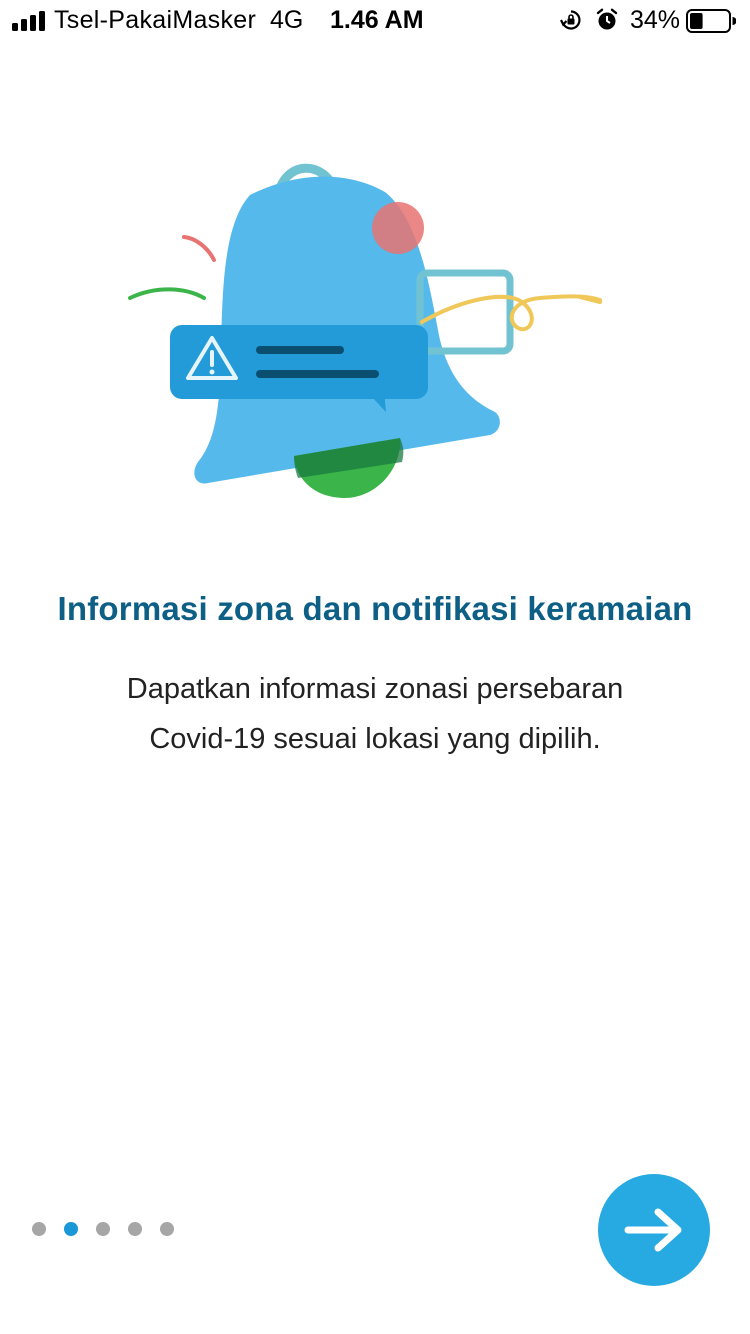 This screenshot has height=1334, width=750. I want to click on next-button, so click(654, 1230).